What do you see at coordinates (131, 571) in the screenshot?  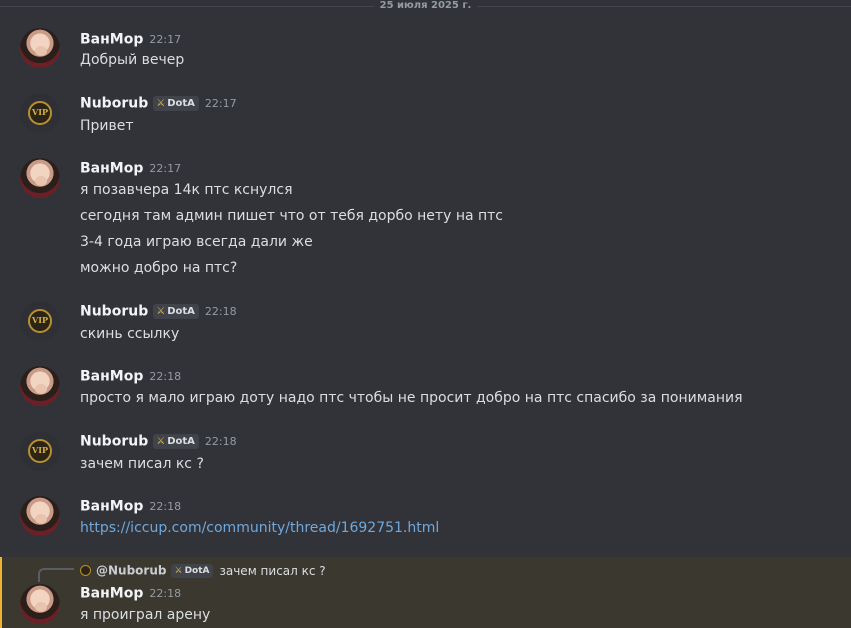 I see `reply-mention: @Nuborub` at bounding box center [131, 571].